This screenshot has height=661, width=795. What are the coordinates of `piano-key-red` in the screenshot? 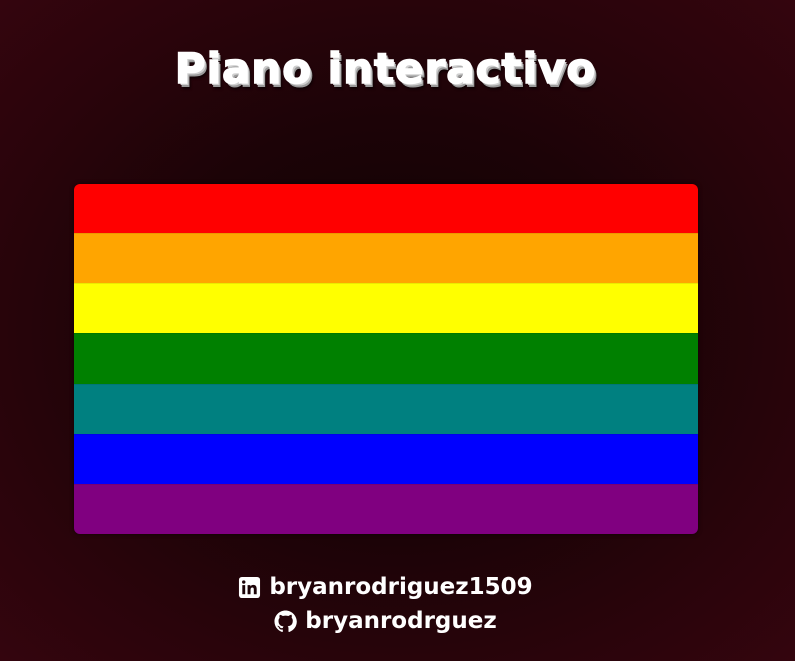 It's located at (386, 209).